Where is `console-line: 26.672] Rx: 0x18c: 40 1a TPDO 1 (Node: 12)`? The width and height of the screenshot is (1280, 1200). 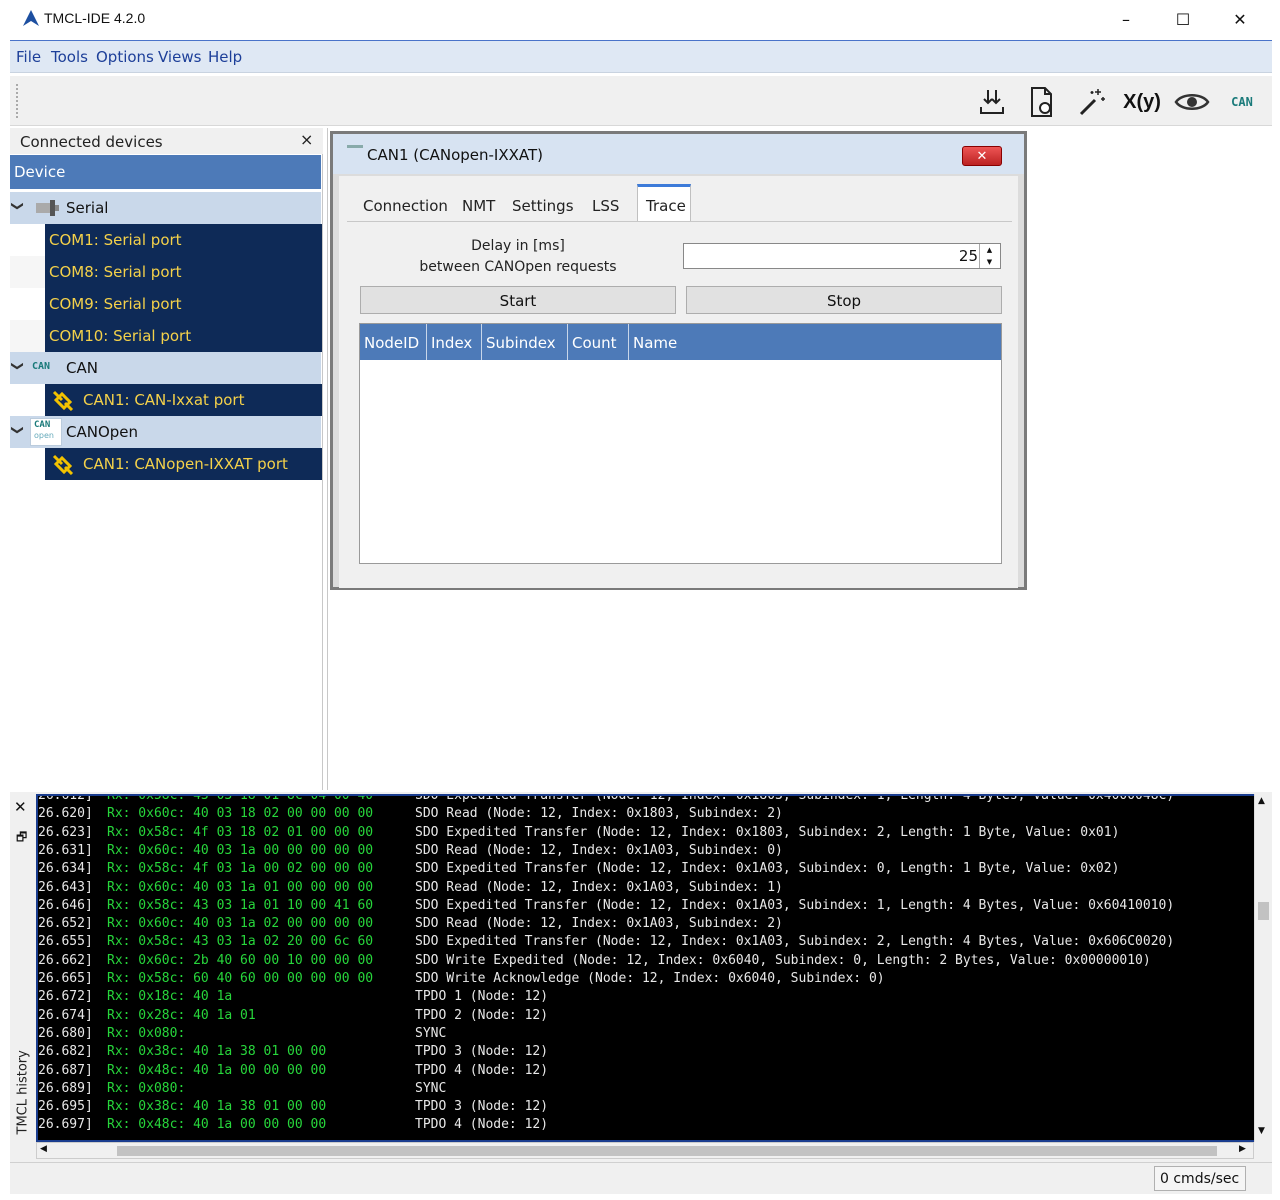 console-line: 26.672] Rx: 0x18c: 40 1a TPDO 1 (Node: 12) is located at coordinates (646, 998).